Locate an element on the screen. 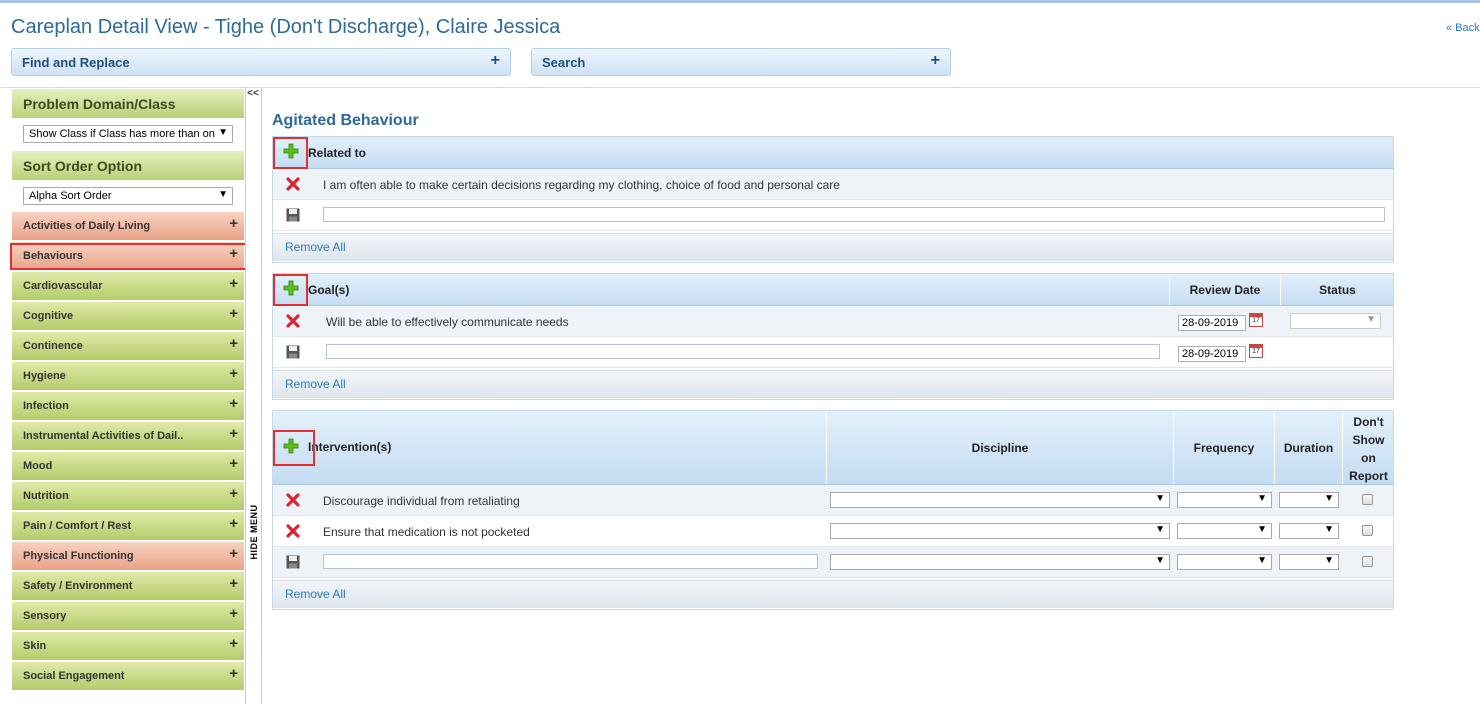 The image size is (1480, 704). review-date-header: Review Date is located at coordinates (1224, 289).